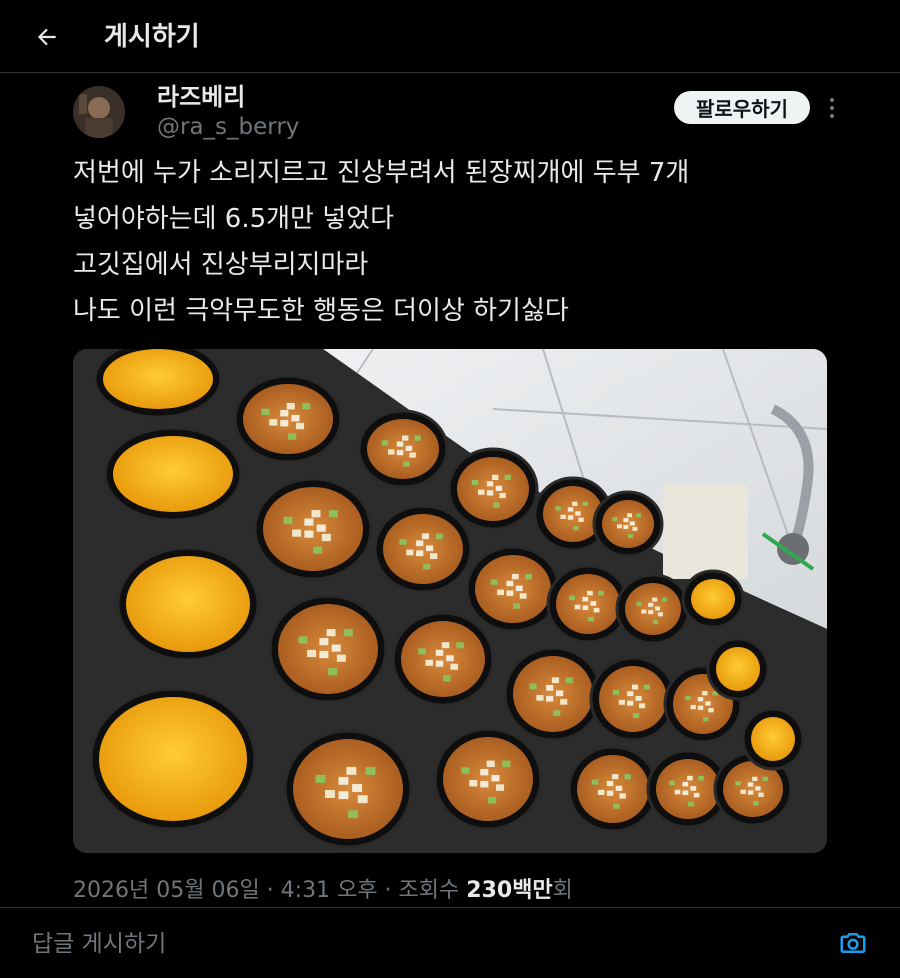  What do you see at coordinates (509, 890) in the screenshot?
I see `views-count: 230백만` at bounding box center [509, 890].